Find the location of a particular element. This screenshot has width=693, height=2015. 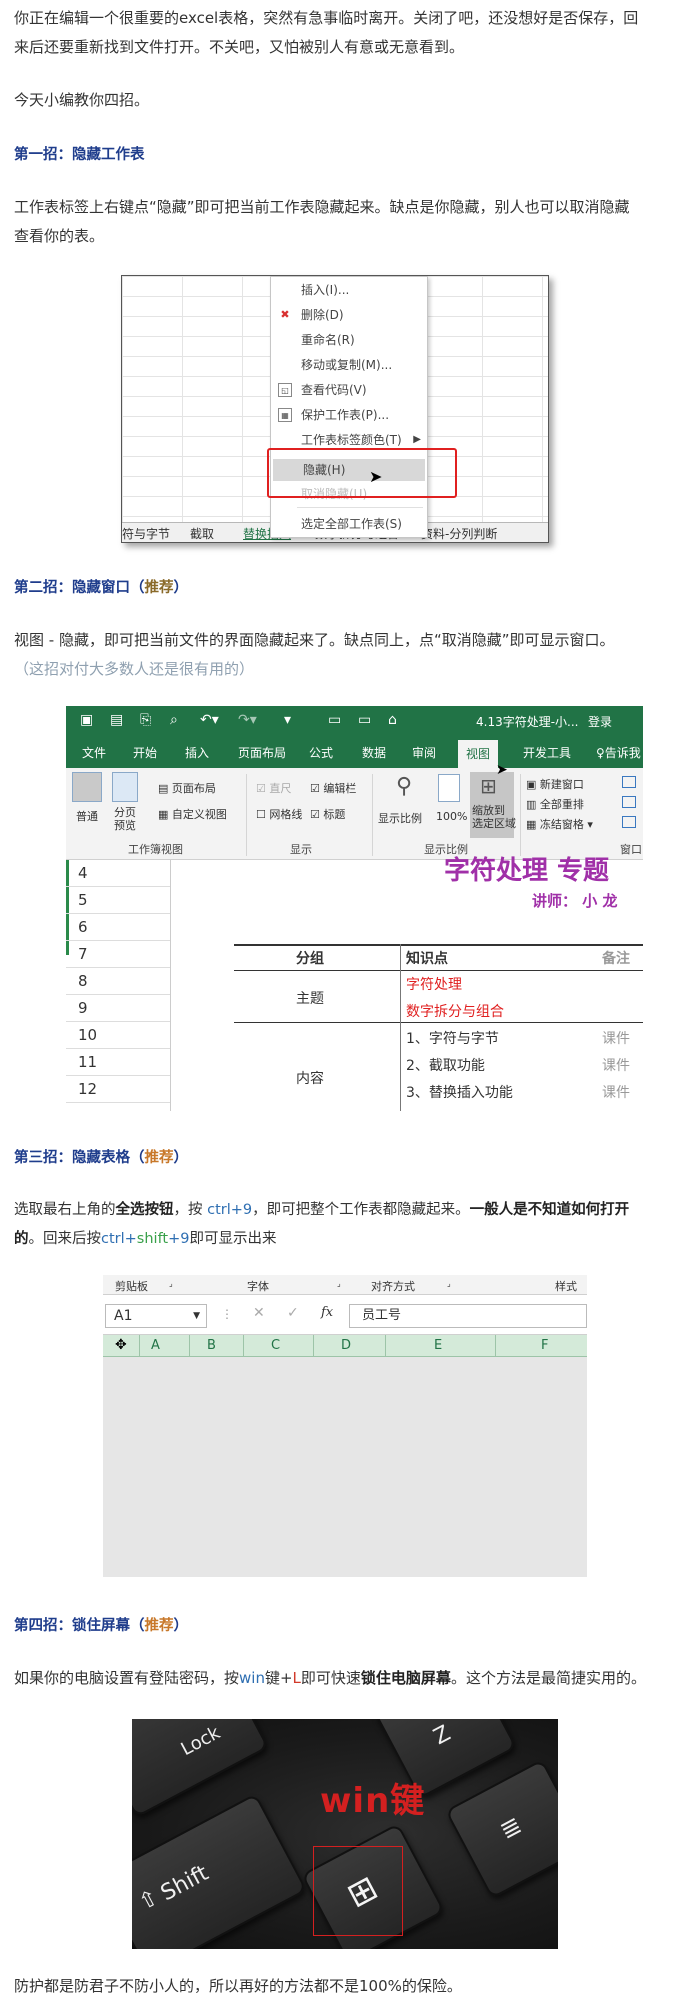

column-header: E is located at coordinates (438, 1345).